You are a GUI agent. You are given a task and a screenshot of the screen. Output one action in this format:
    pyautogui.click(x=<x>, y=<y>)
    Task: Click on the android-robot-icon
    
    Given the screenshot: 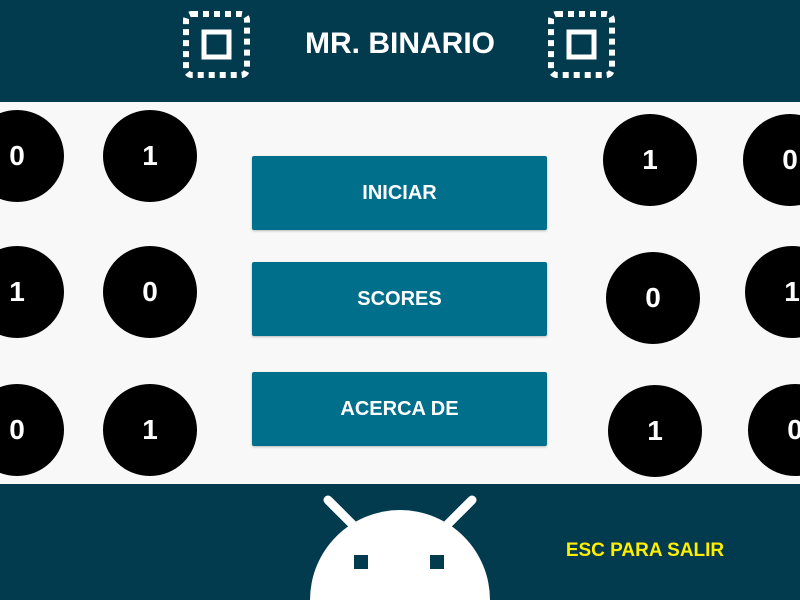 What is the action you would take?
    pyautogui.click(x=400, y=542)
    